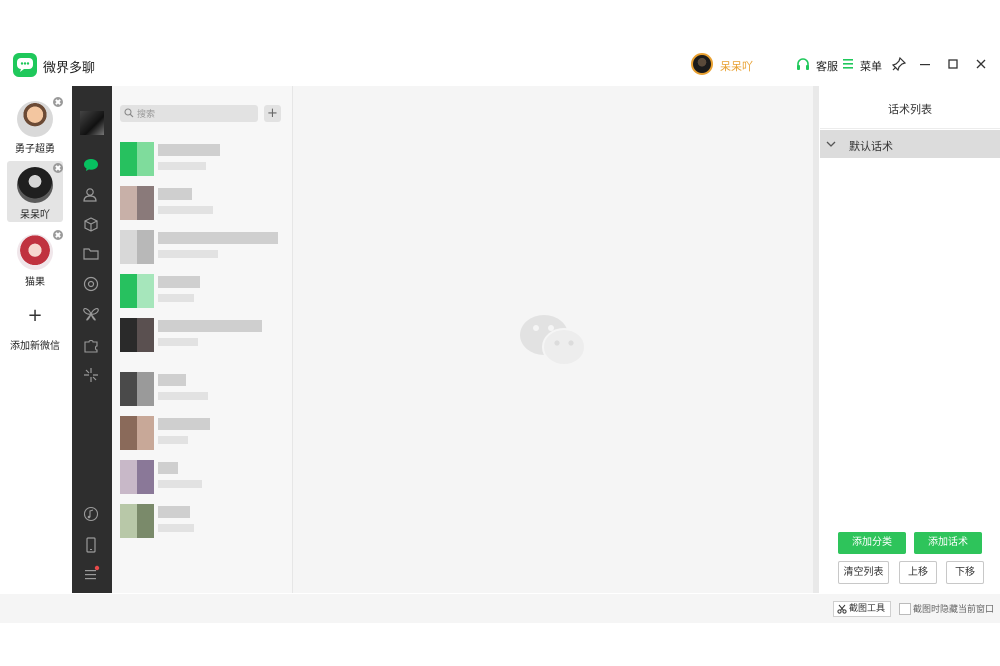  What do you see at coordinates (69, 68) in the screenshot?
I see `app-title: 微界多聊` at bounding box center [69, 68].